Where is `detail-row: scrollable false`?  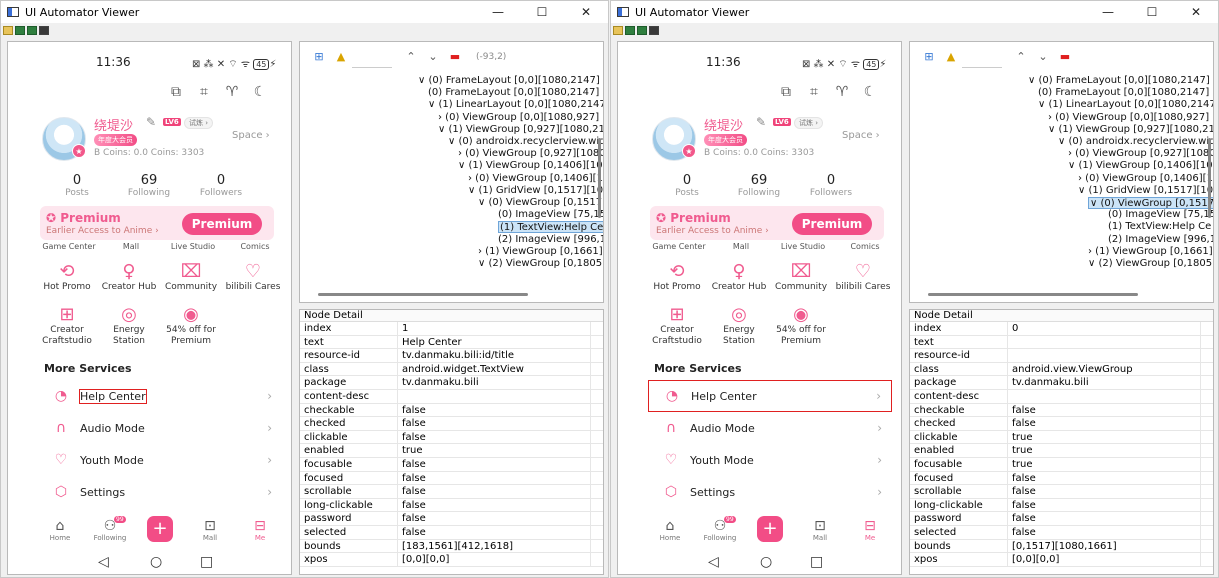
detail-row: scrollable false is located at coordinates (1061, 492).